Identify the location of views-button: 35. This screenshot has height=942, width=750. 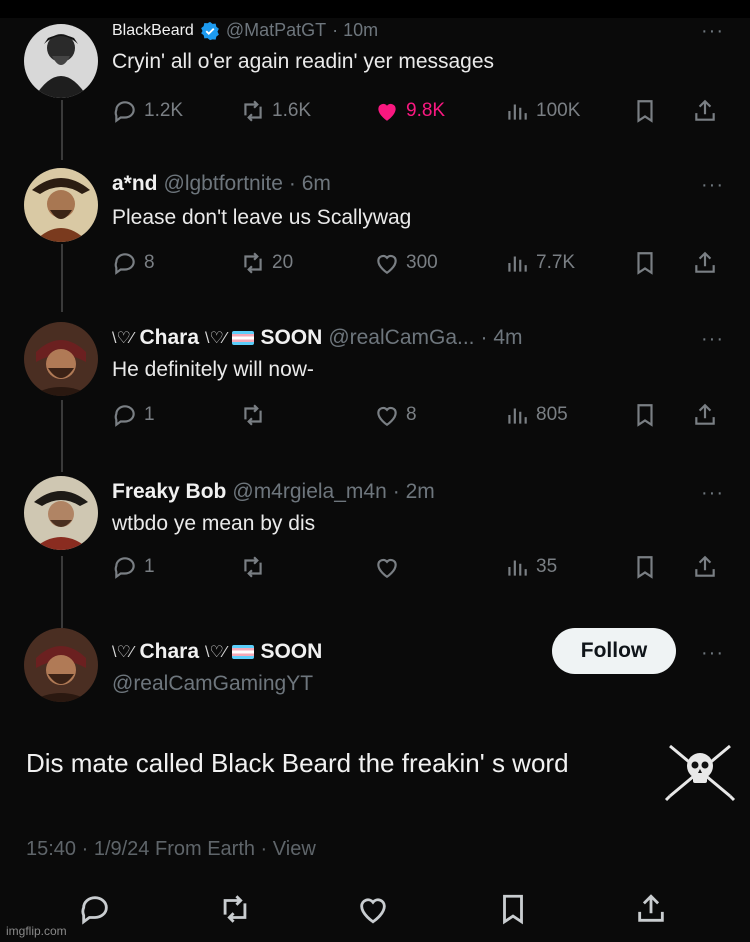
(530, 567).